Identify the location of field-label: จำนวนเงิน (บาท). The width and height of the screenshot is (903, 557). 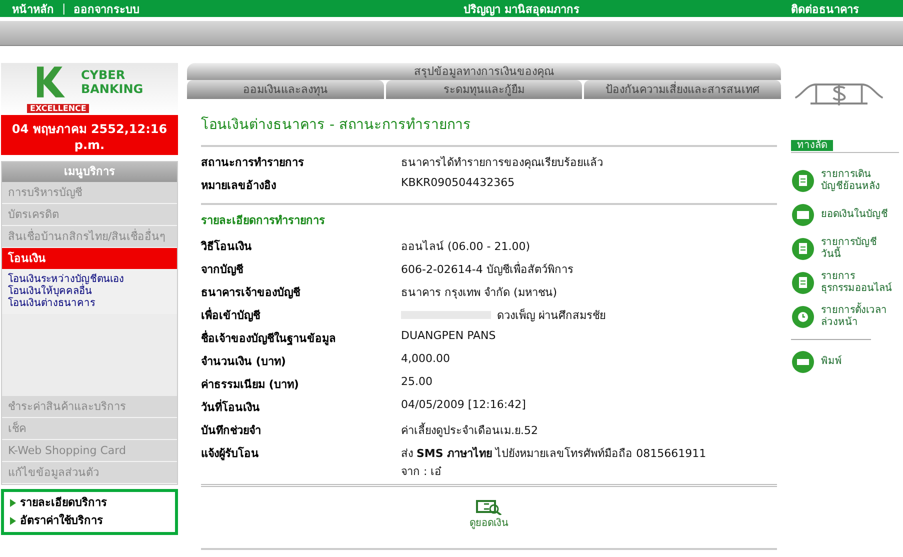
(244, 362).